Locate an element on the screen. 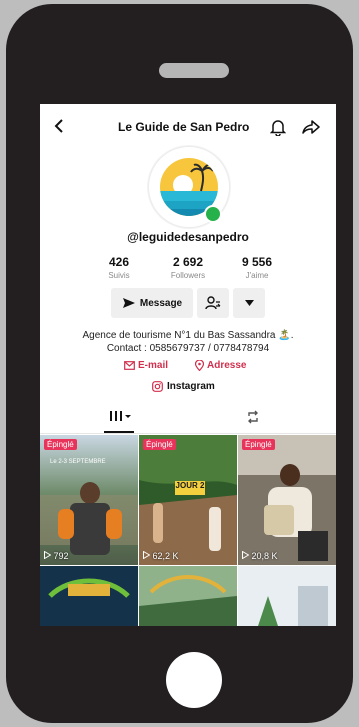 This screenshot has width=359, height=727. email-link: E-mail is located at coordinates (146, 365).